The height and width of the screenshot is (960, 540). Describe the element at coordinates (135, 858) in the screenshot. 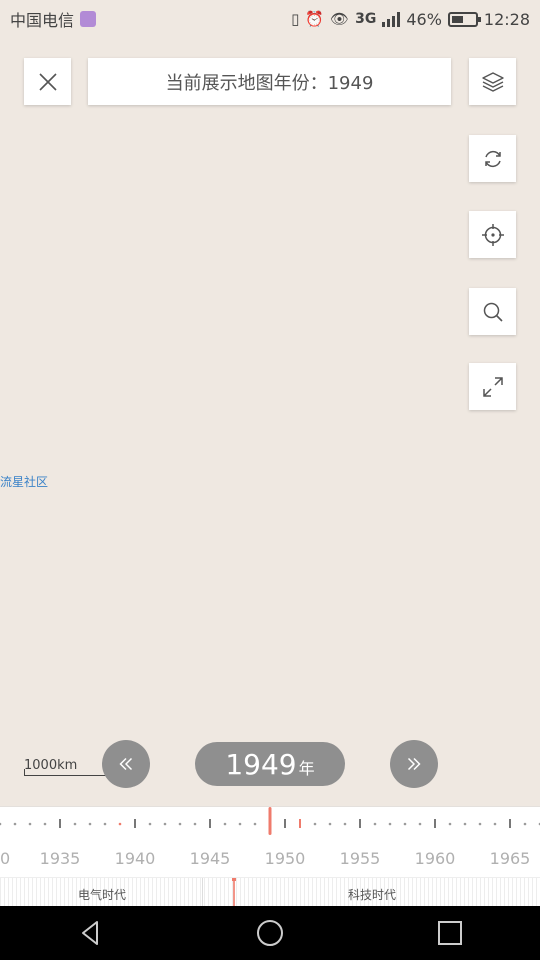

I see `timeline-year-label: 1940` at that location.